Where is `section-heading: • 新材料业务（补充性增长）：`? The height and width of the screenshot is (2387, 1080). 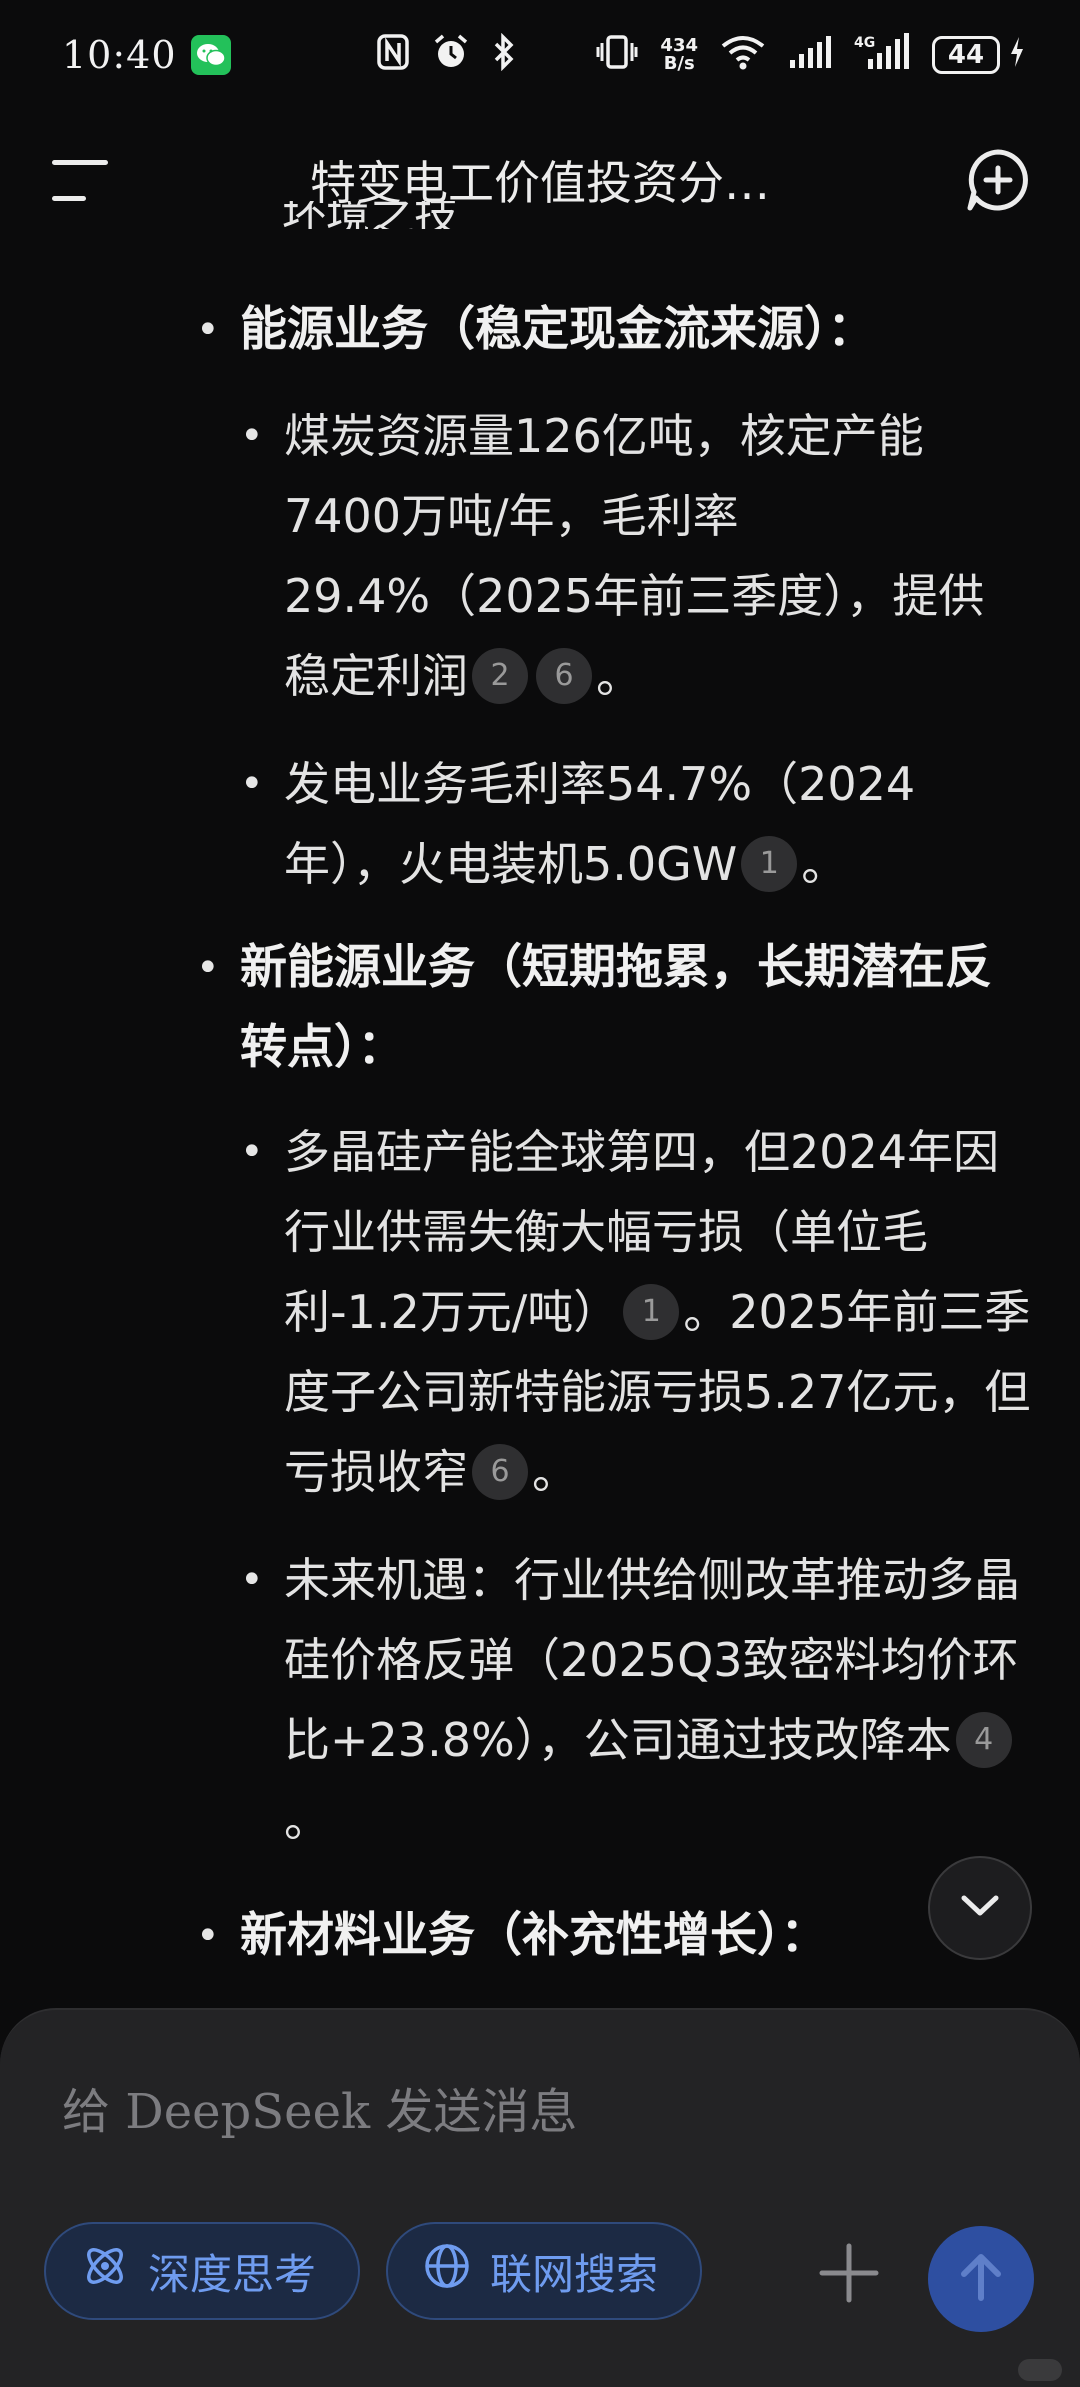
section-heading: • 新材料业务（补充性增长）： is located at coordinates (621, 1936).